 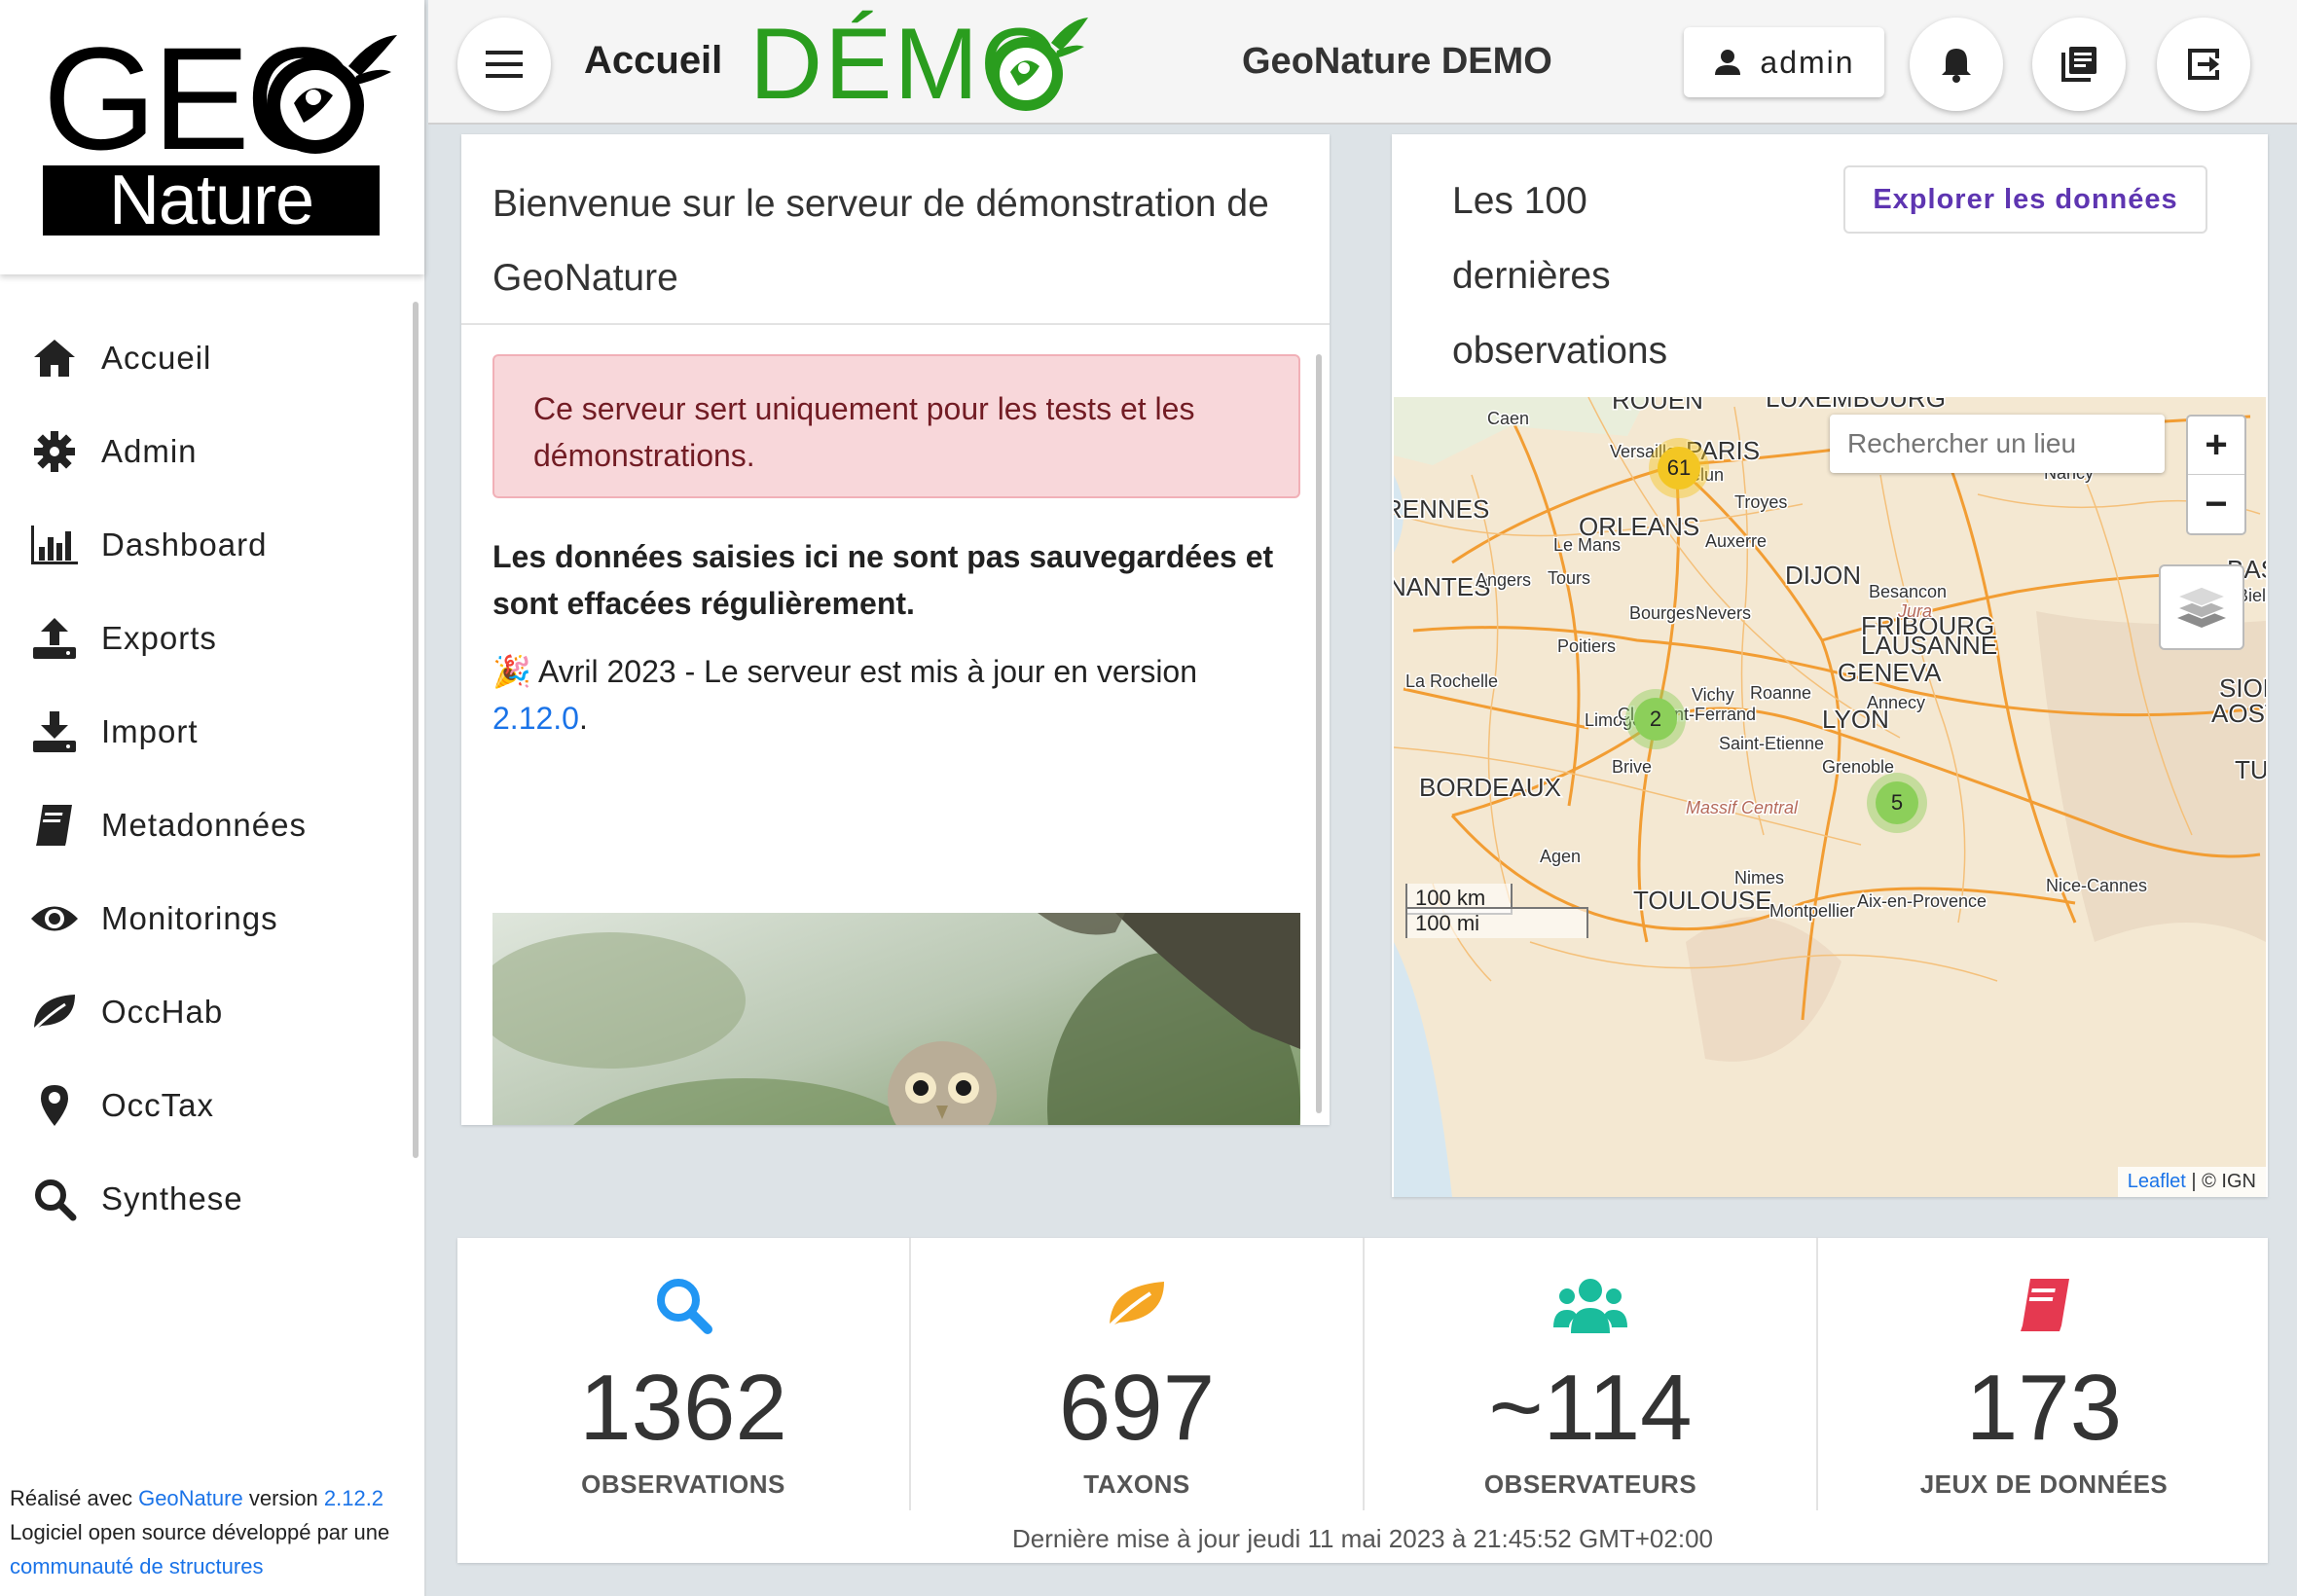 What do you see at coordinates (2203, 64) in the screenshot?
I see `logout-button` at bounding box center [2203, 64].